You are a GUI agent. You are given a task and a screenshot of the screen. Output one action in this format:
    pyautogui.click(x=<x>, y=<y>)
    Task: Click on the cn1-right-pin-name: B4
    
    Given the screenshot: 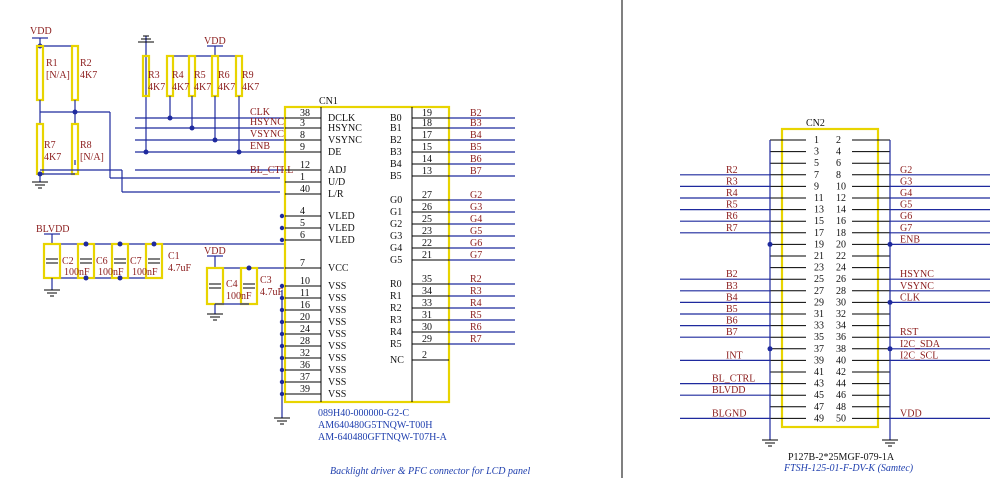 What is the action you would take?
    pyautogui.click(x=396, y=164)
    